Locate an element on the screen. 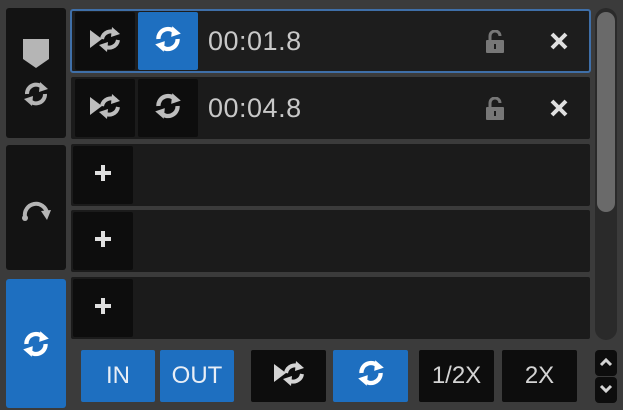 The image size is (623, 410). loop-time: 00:01.8 is located at coordinates (255, 41).